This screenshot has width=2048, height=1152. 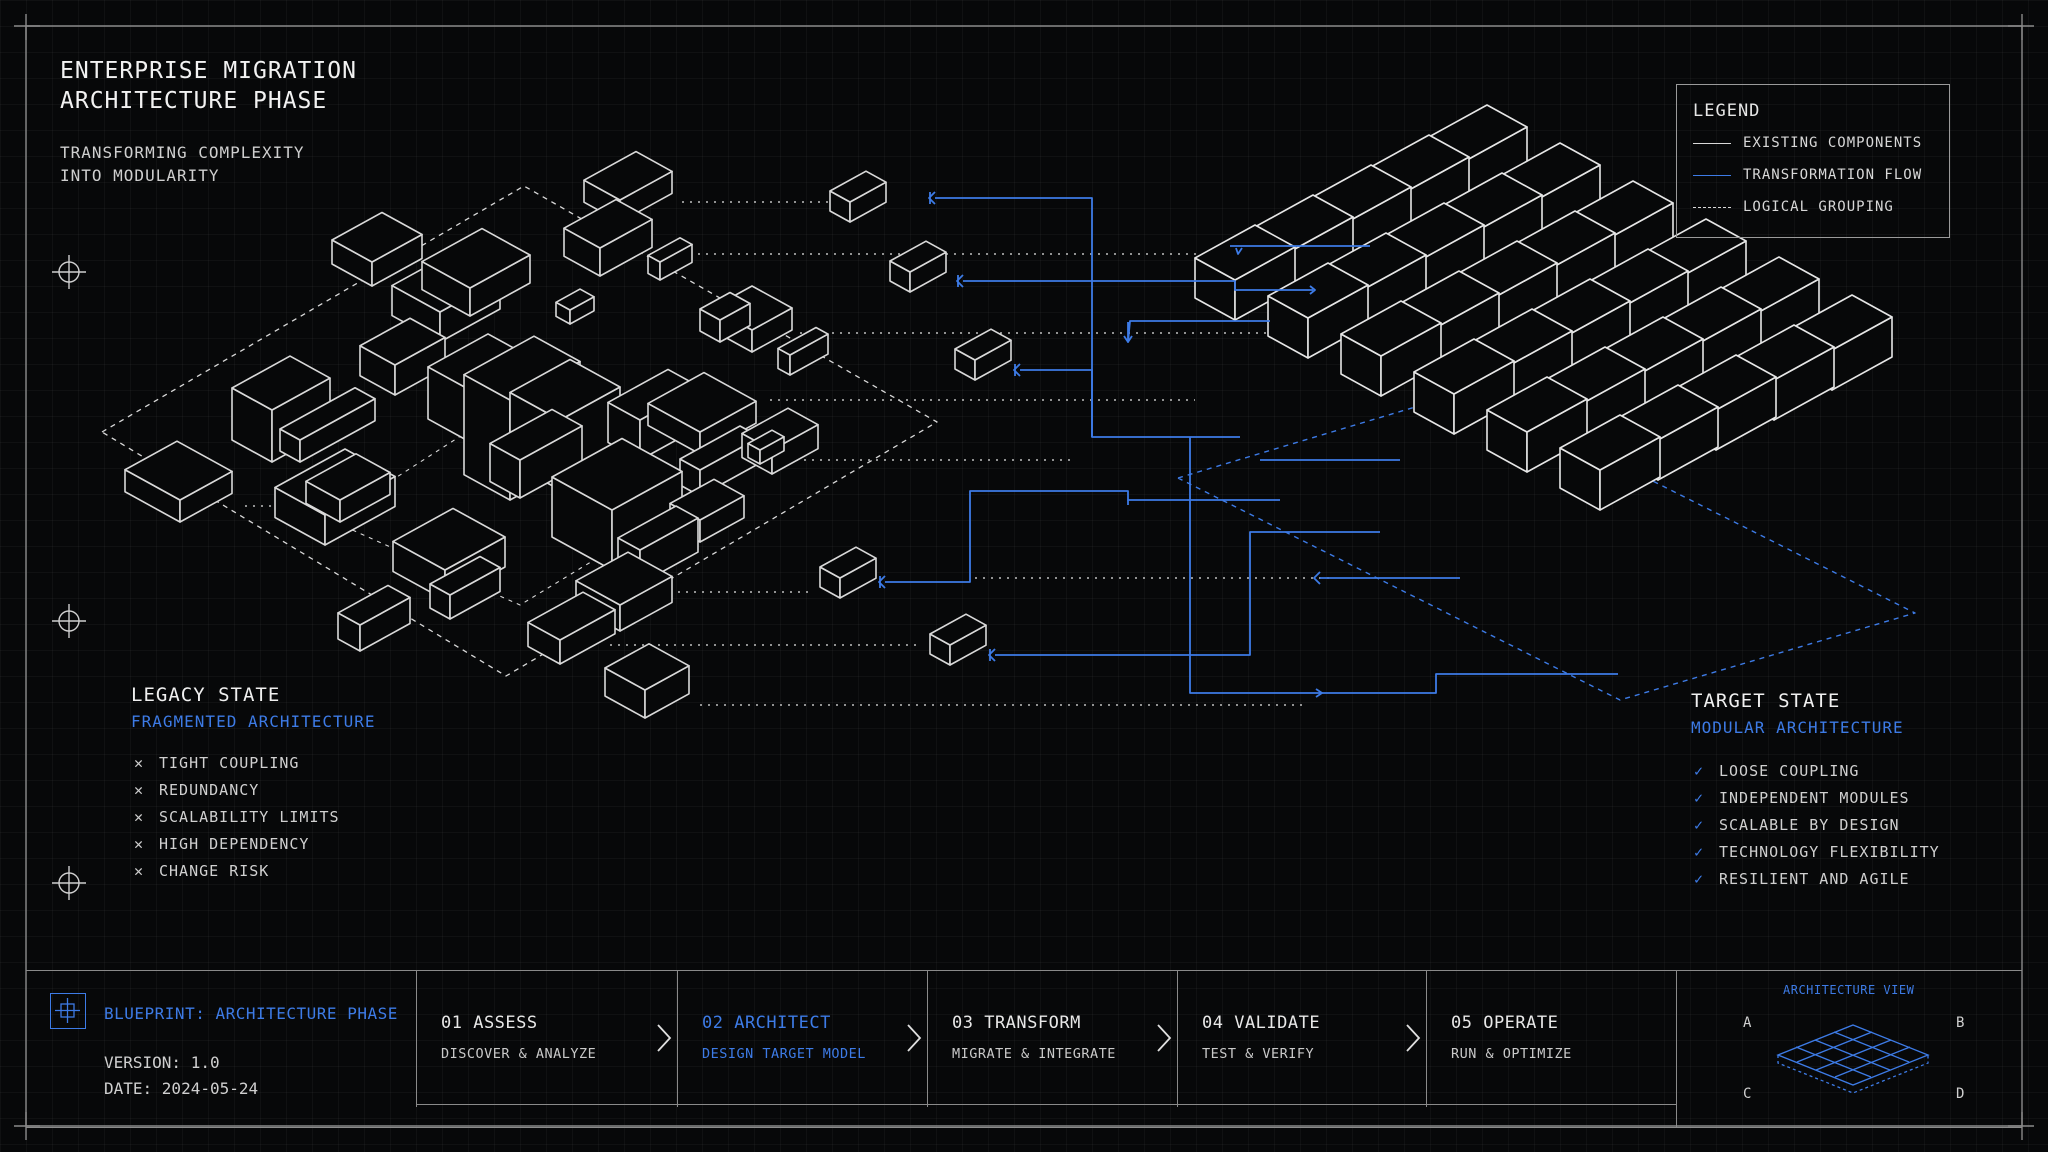 I want to click on architecture-view-panel: ARCHITECTURE VIEW A B C D, so click(x=1849, y=1049).